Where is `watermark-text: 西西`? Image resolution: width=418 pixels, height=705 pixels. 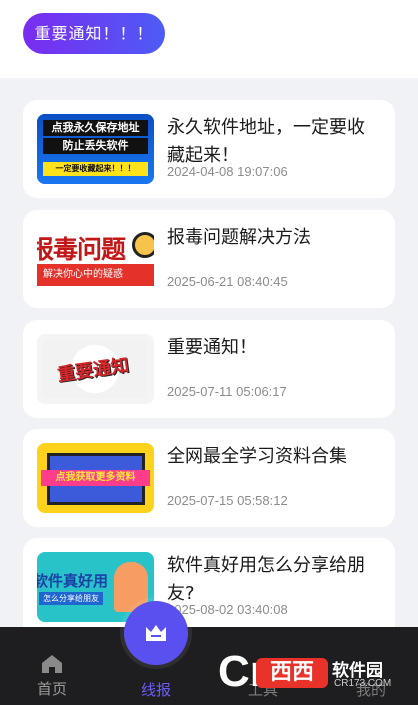
watermark-text: 西西 is located at coordinates (292, 673).